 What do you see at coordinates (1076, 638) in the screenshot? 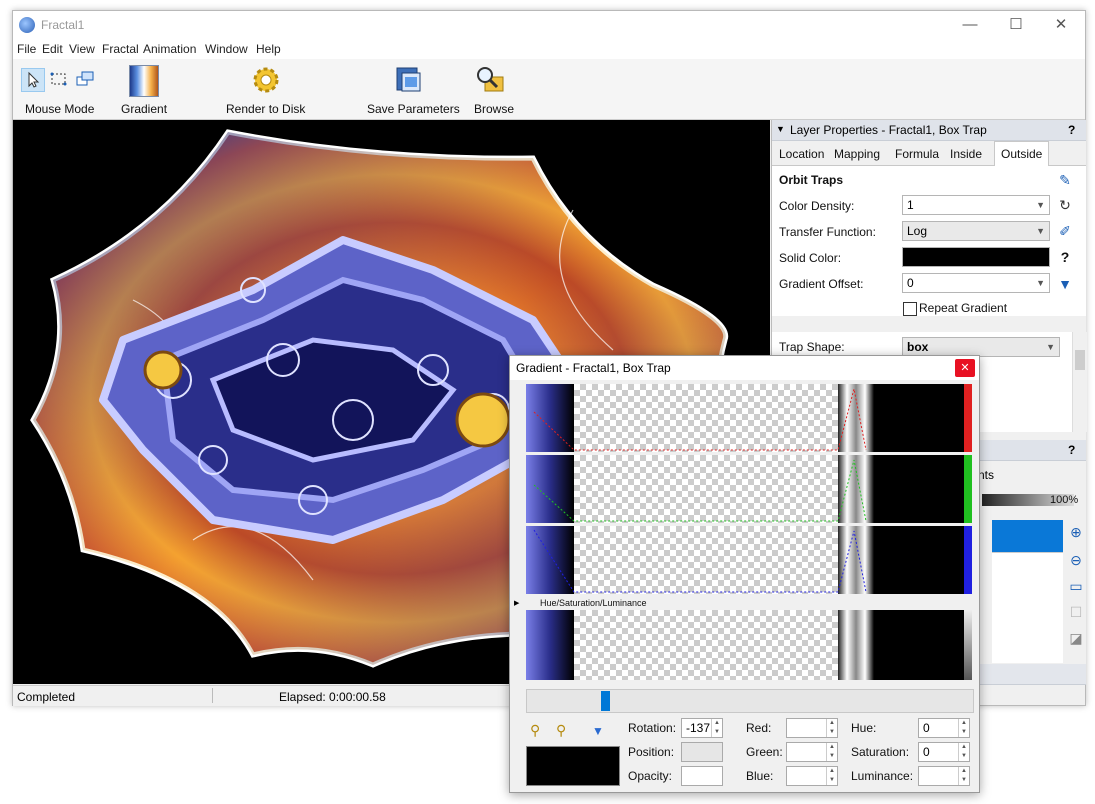
I see `merge-icon: ◪` at bounding box center [1076, 638].